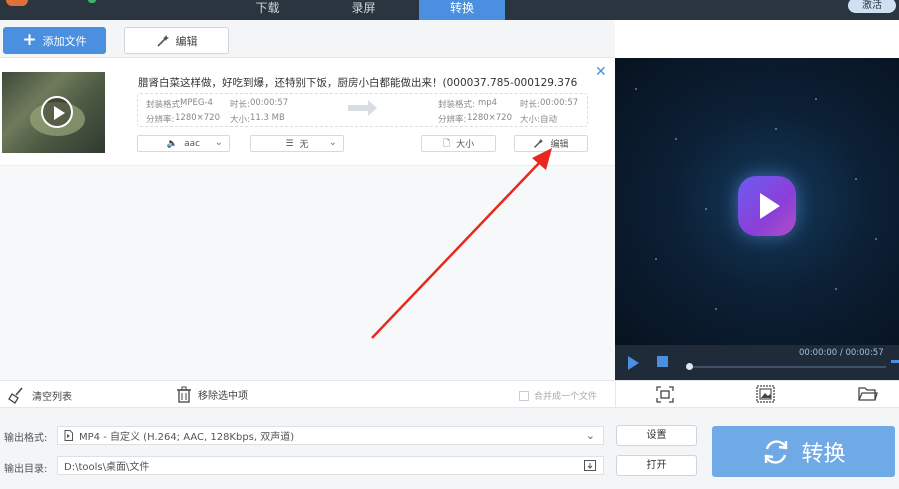  I want to click on convert-button: 转换, so click(803, 451).